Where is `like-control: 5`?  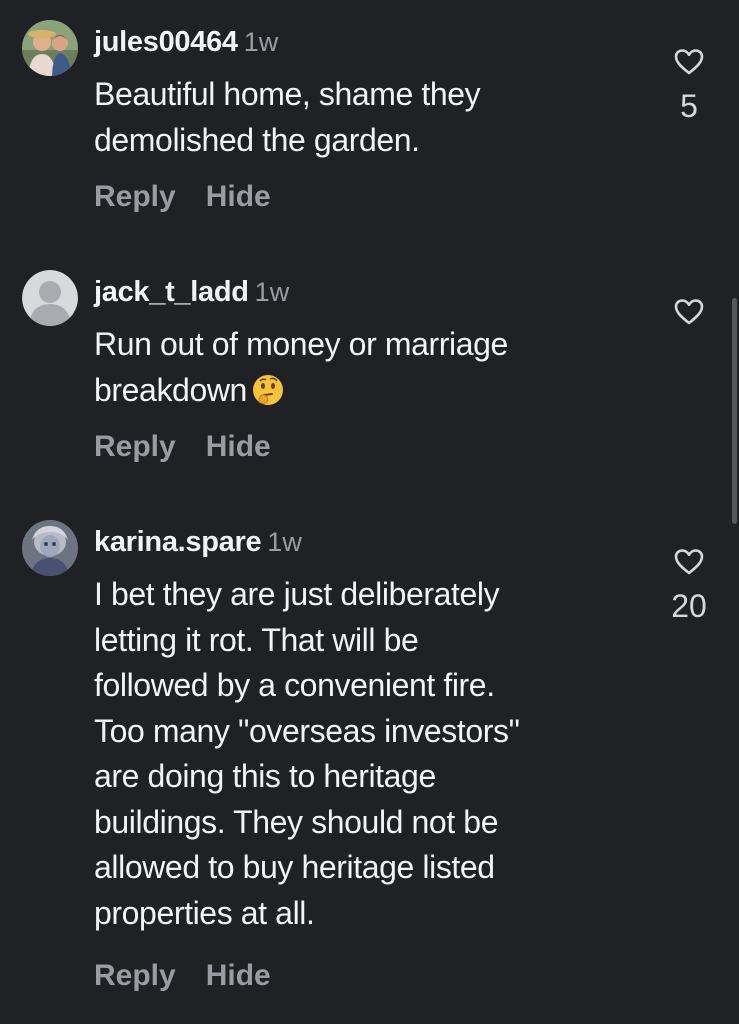
like-control: 5 is located at coordinates (689, 86).